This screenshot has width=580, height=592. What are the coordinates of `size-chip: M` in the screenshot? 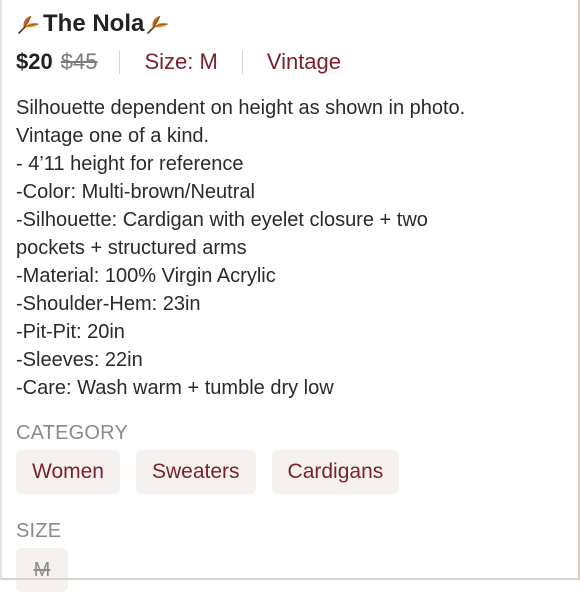 It's located at (42, 570).